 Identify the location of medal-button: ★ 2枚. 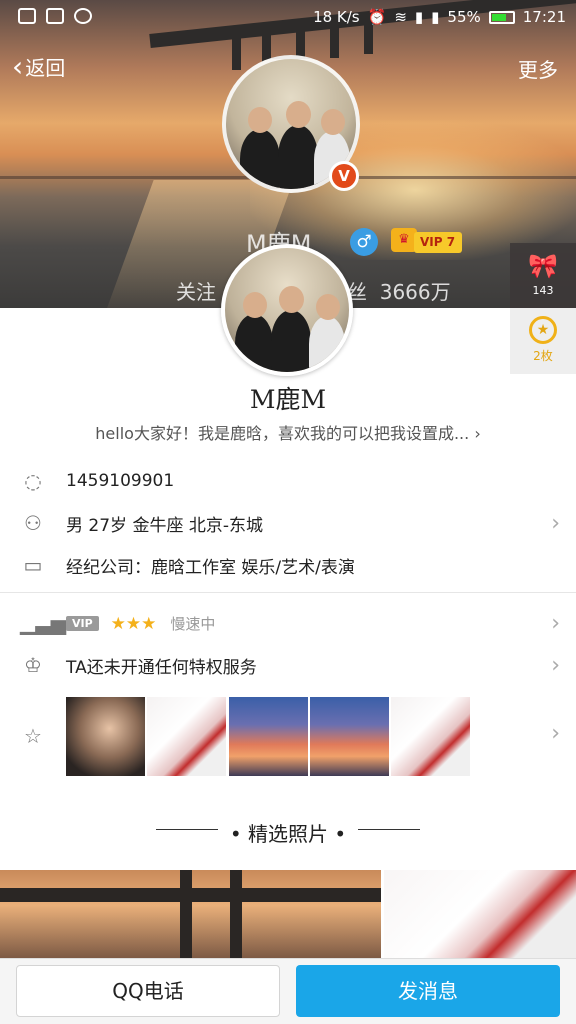
(543, 341).